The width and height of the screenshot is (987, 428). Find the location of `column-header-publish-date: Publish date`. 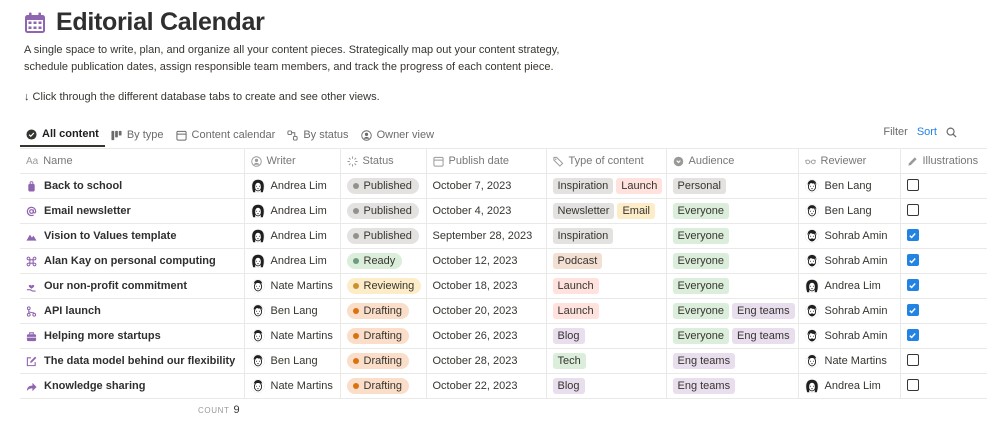

column-header-publish-date: Publish date is located at coordinates (486, 161).